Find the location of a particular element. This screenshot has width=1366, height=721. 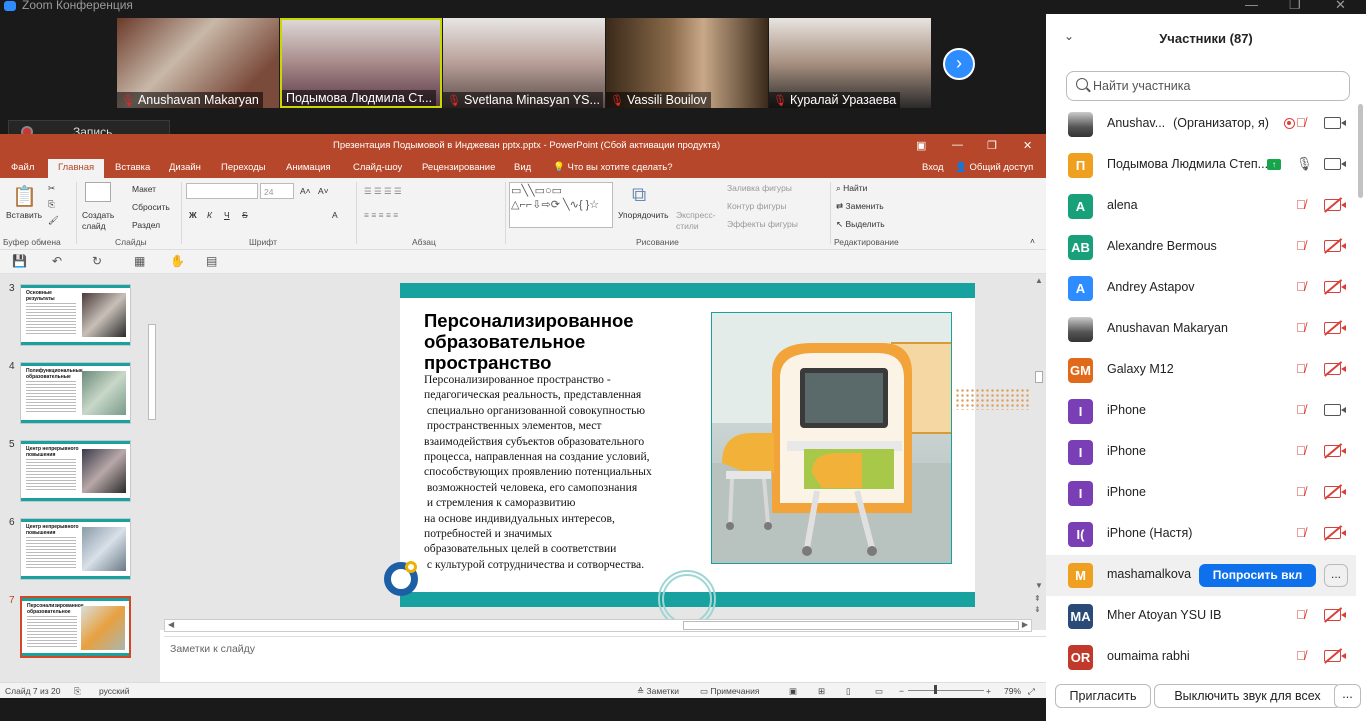

search-input is located at coordinates (1218, 86).